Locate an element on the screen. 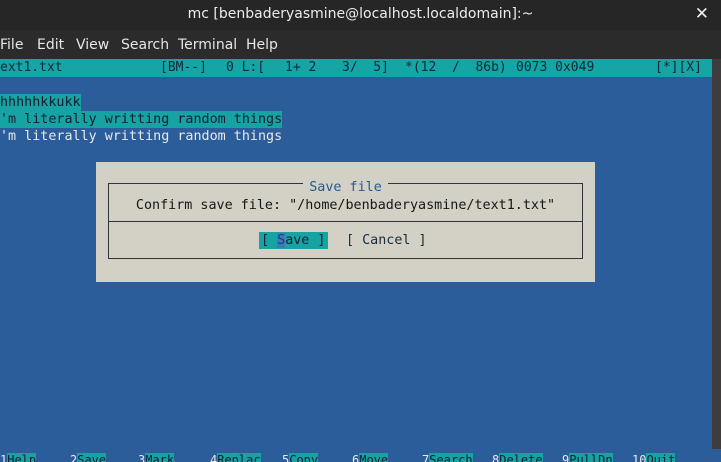 Image resolution: width=721 pixels, height=462 pixels. close-icon: ✕ is located at coordinates (702, 14).